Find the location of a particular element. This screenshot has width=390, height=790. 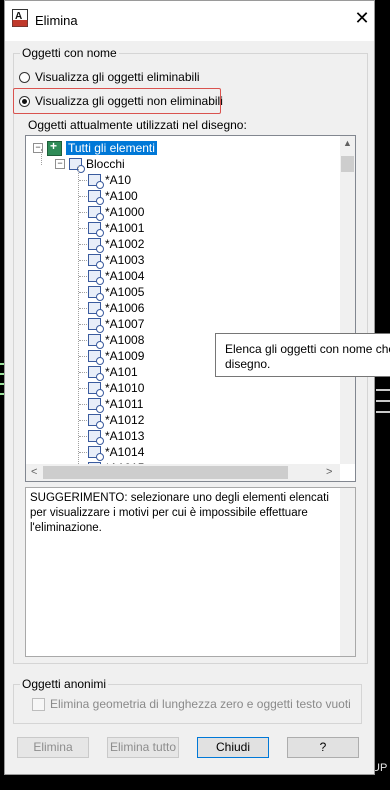

tree-item-label: *A1006 is located at coordinates (125, 308).